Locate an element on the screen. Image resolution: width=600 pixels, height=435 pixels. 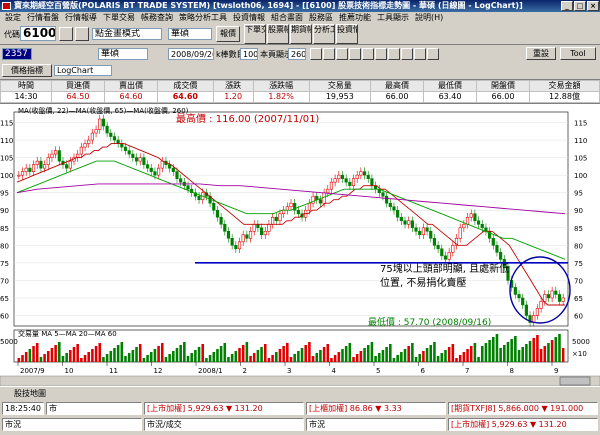
stock-name-select: 華碩 is located at coordinates (123, 54).